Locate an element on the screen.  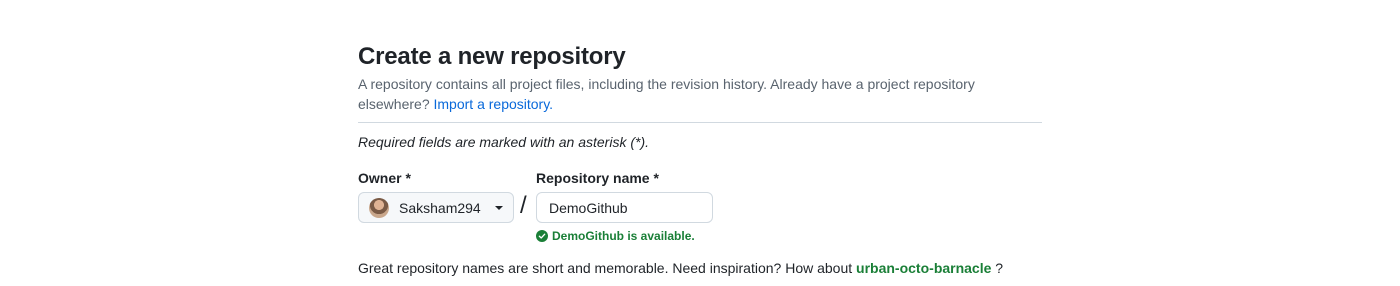
check-circle-icon is located at coordinates (542, 236).